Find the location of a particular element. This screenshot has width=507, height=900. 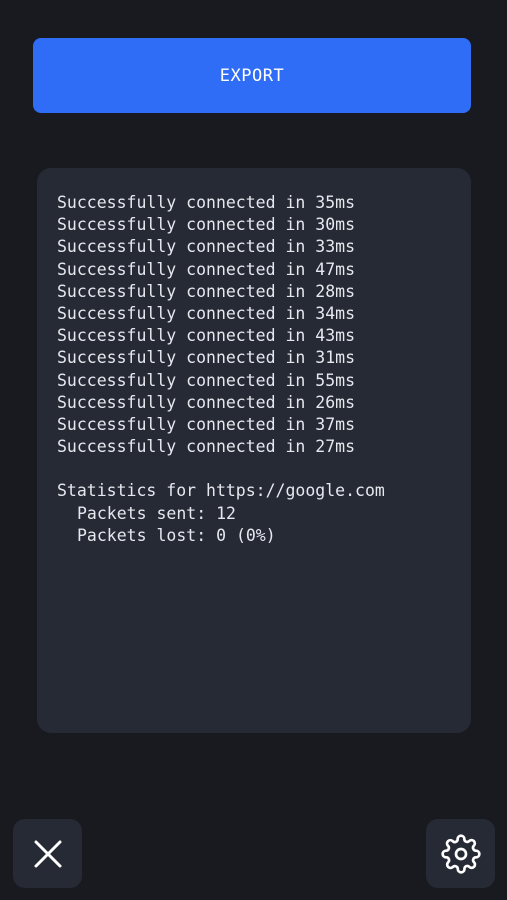

export-button-label: EXPORT is located at coordinates (252, 75).